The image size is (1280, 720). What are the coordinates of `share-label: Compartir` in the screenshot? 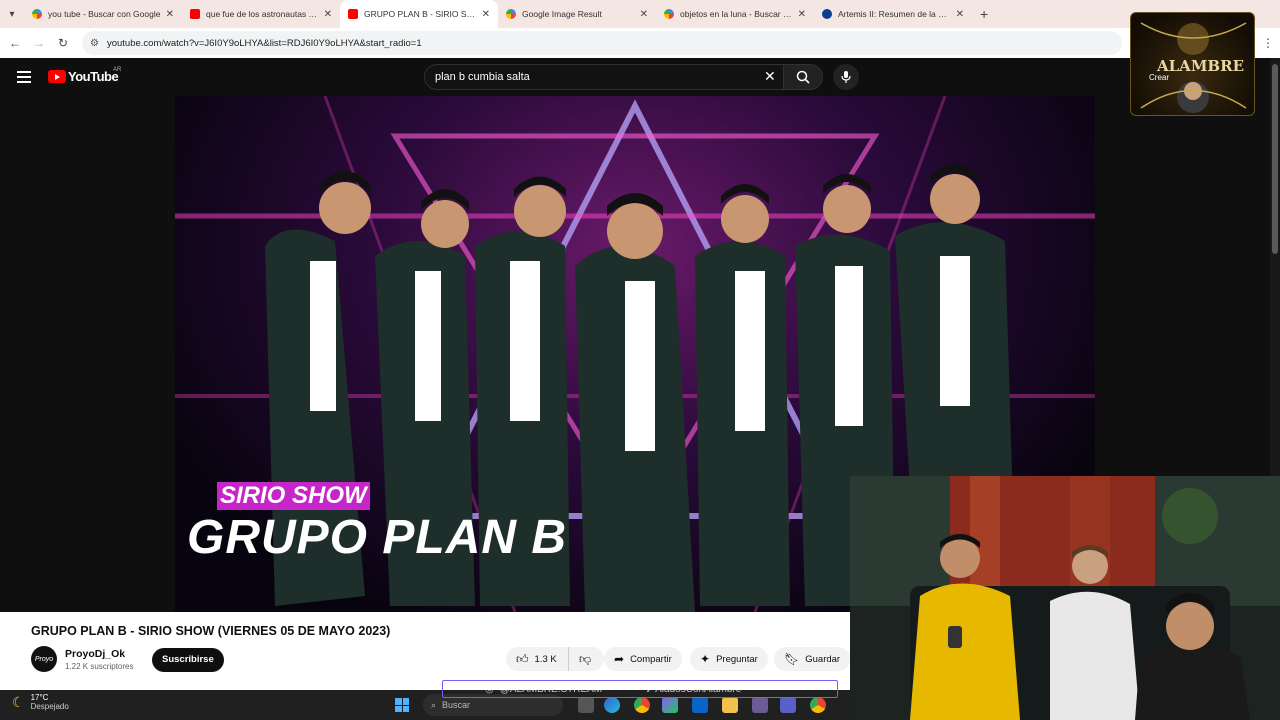 It's located at (651, 659).